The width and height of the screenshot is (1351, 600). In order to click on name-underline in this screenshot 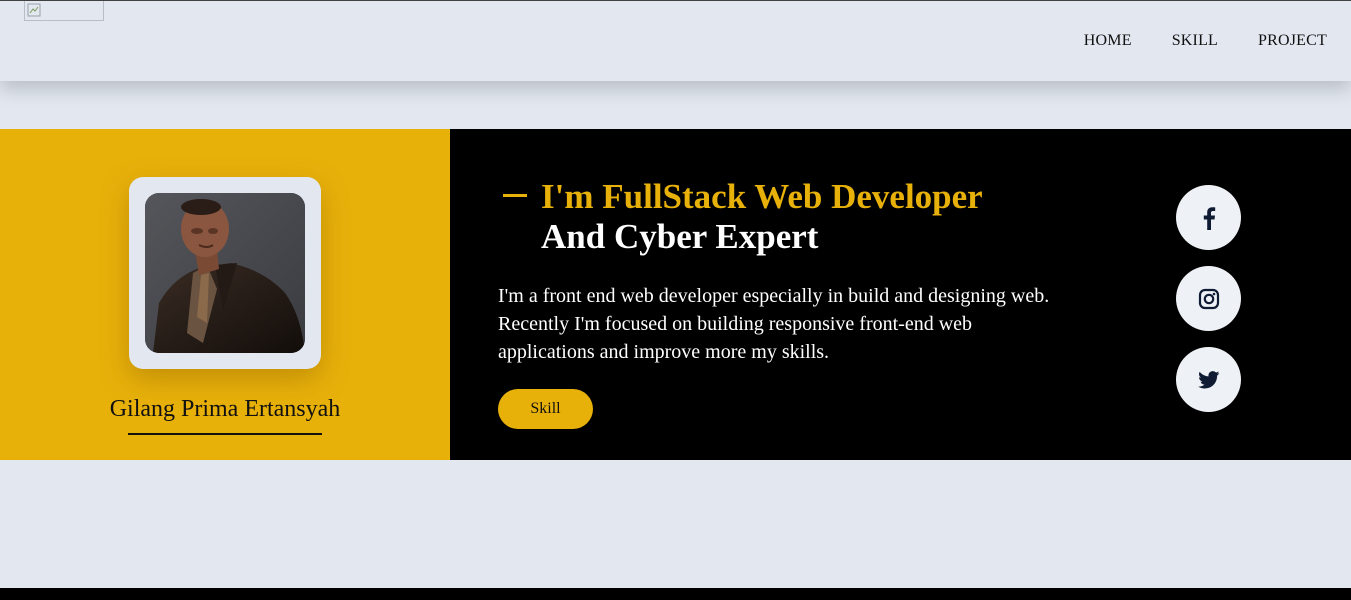, I will do `click(225, 434)`.